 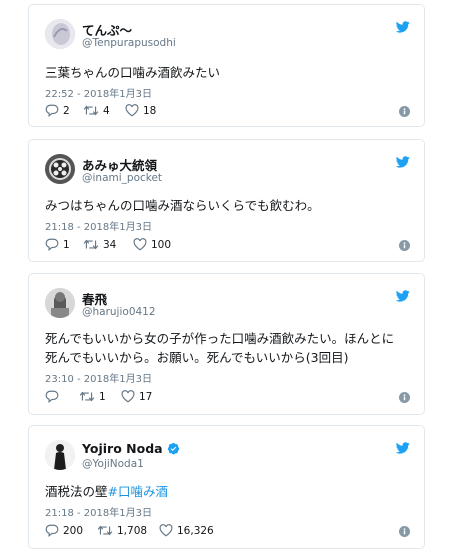 I want to click on user-handle: @Tenpurapusodhi, so click(x=129, y=43).